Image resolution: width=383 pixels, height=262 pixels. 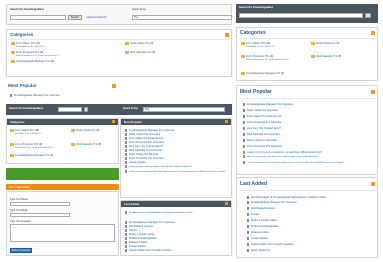 What do you see at coordinates (62, 174) in the screenshot?
I see `green-banner` at bounding box center [62, 174].